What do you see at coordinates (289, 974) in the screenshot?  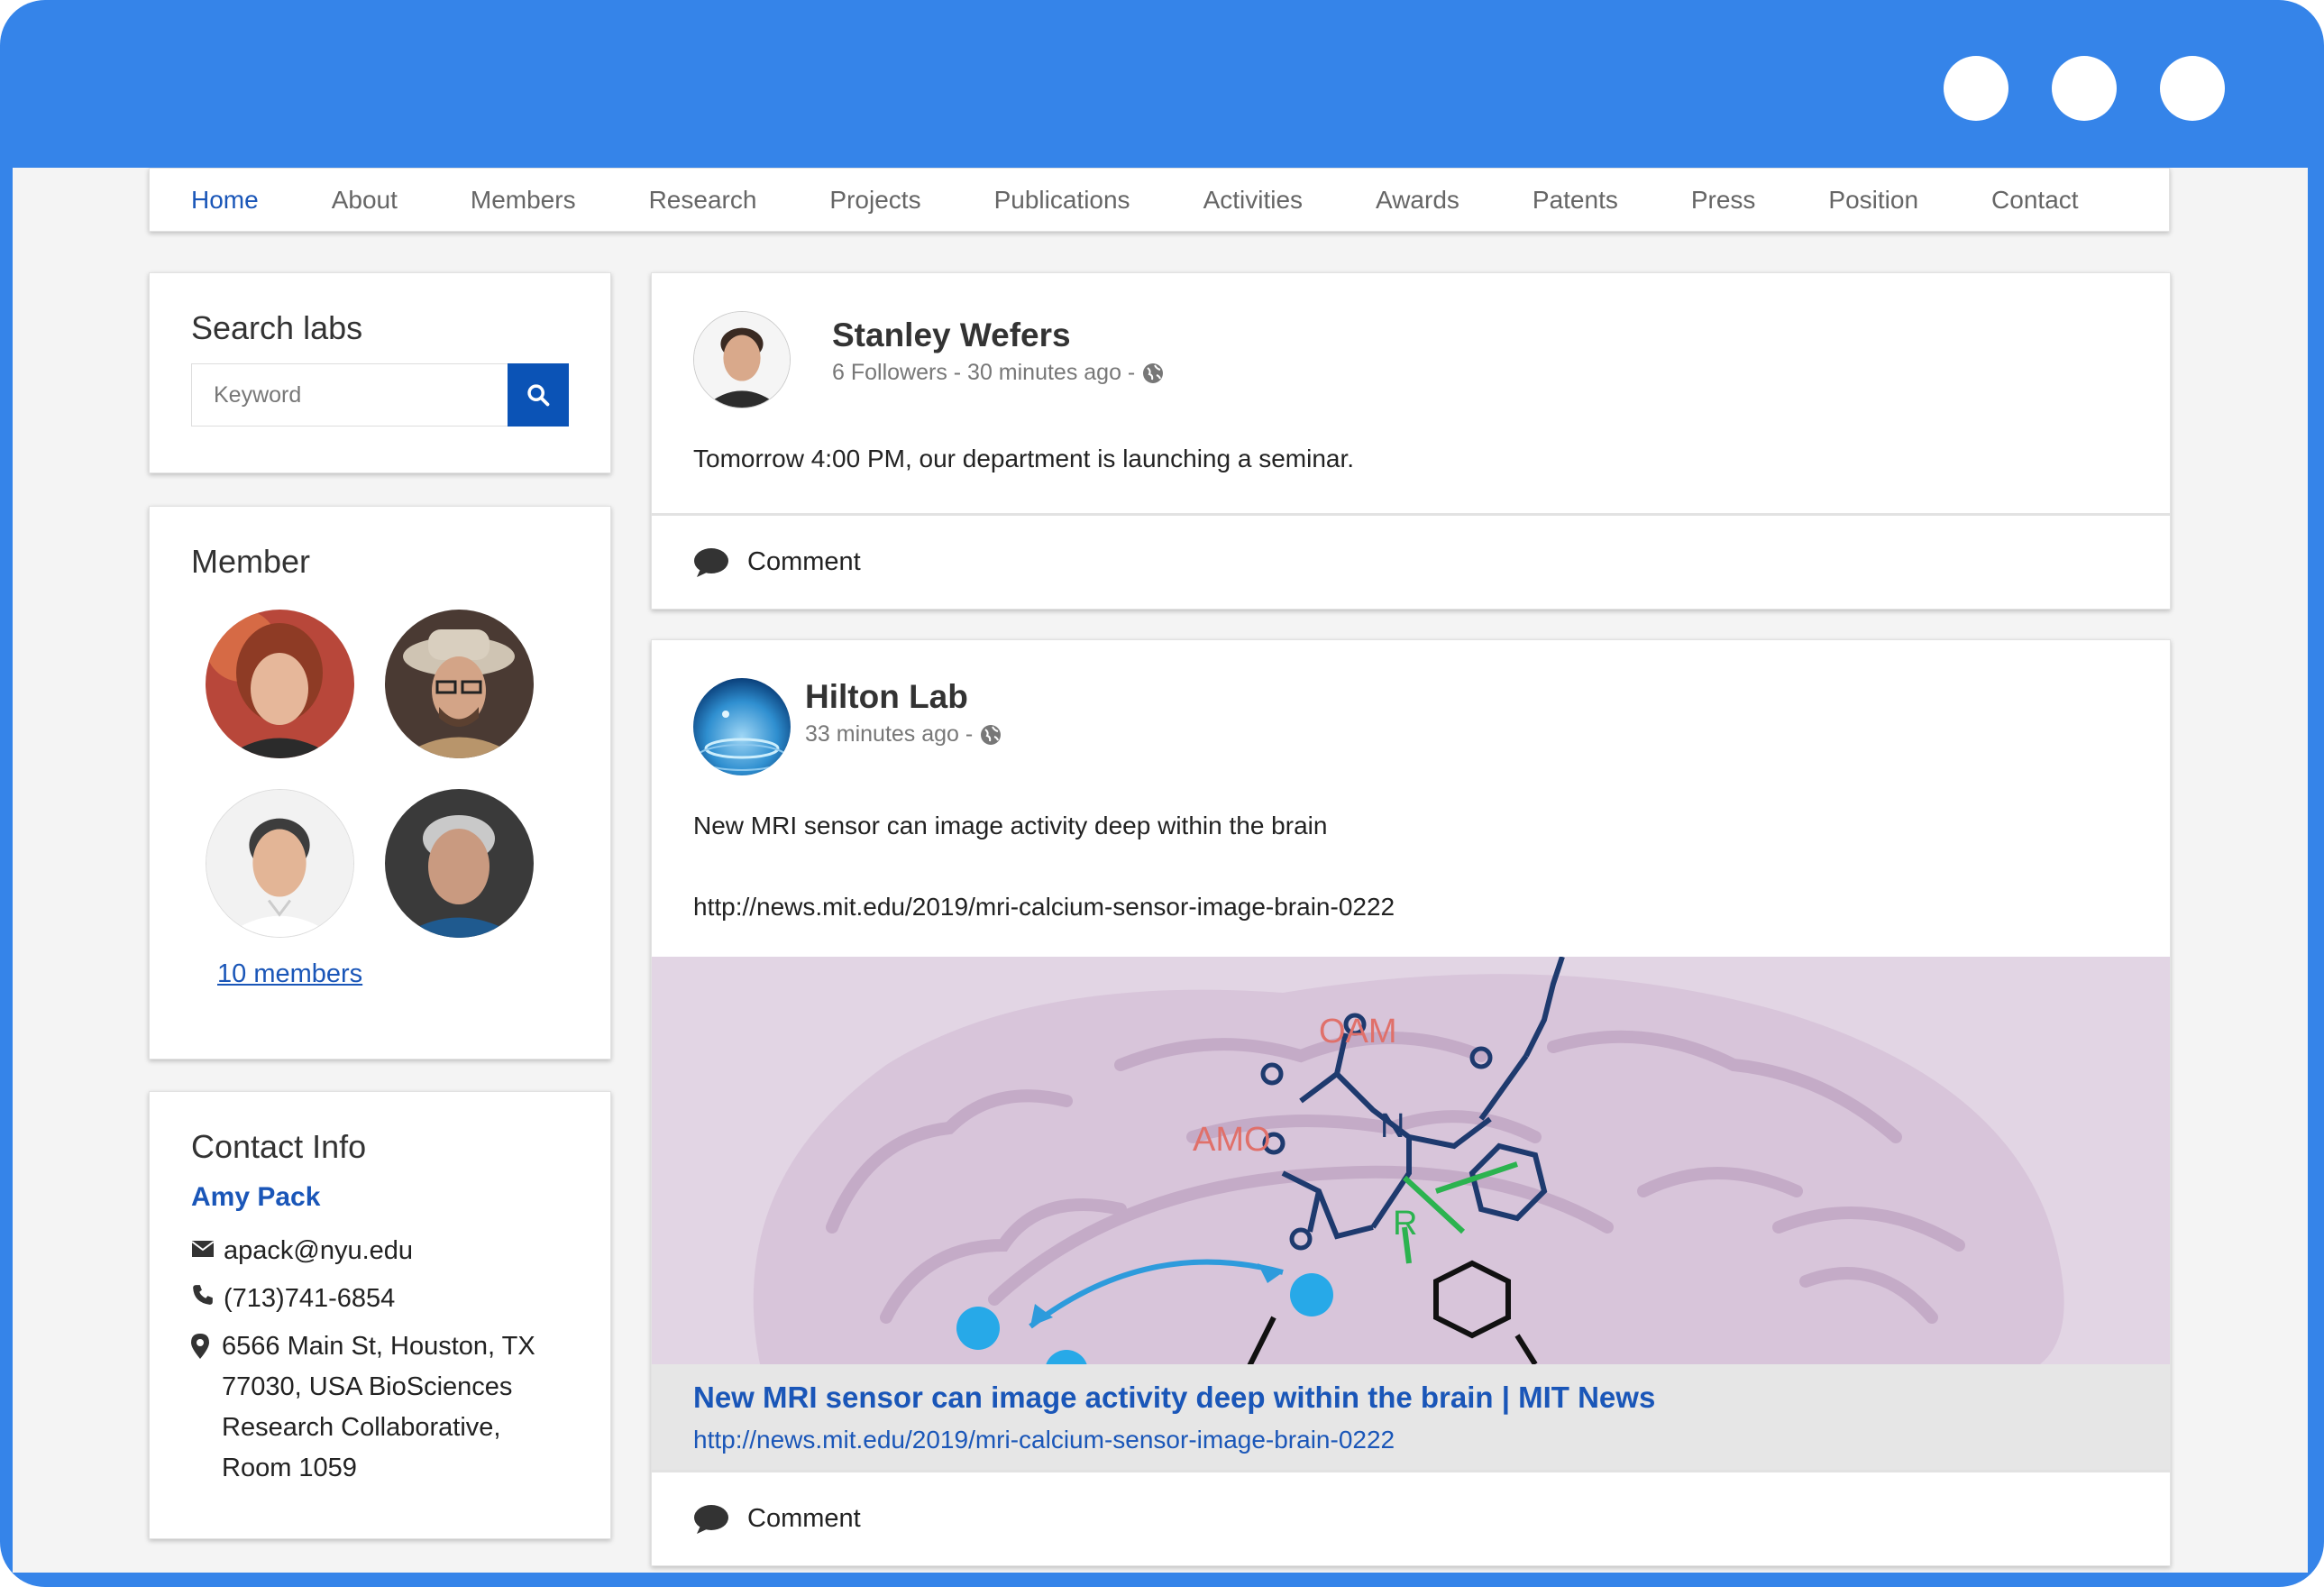 I see `members-count-link: 10 members` at bounding box center [289, 974].